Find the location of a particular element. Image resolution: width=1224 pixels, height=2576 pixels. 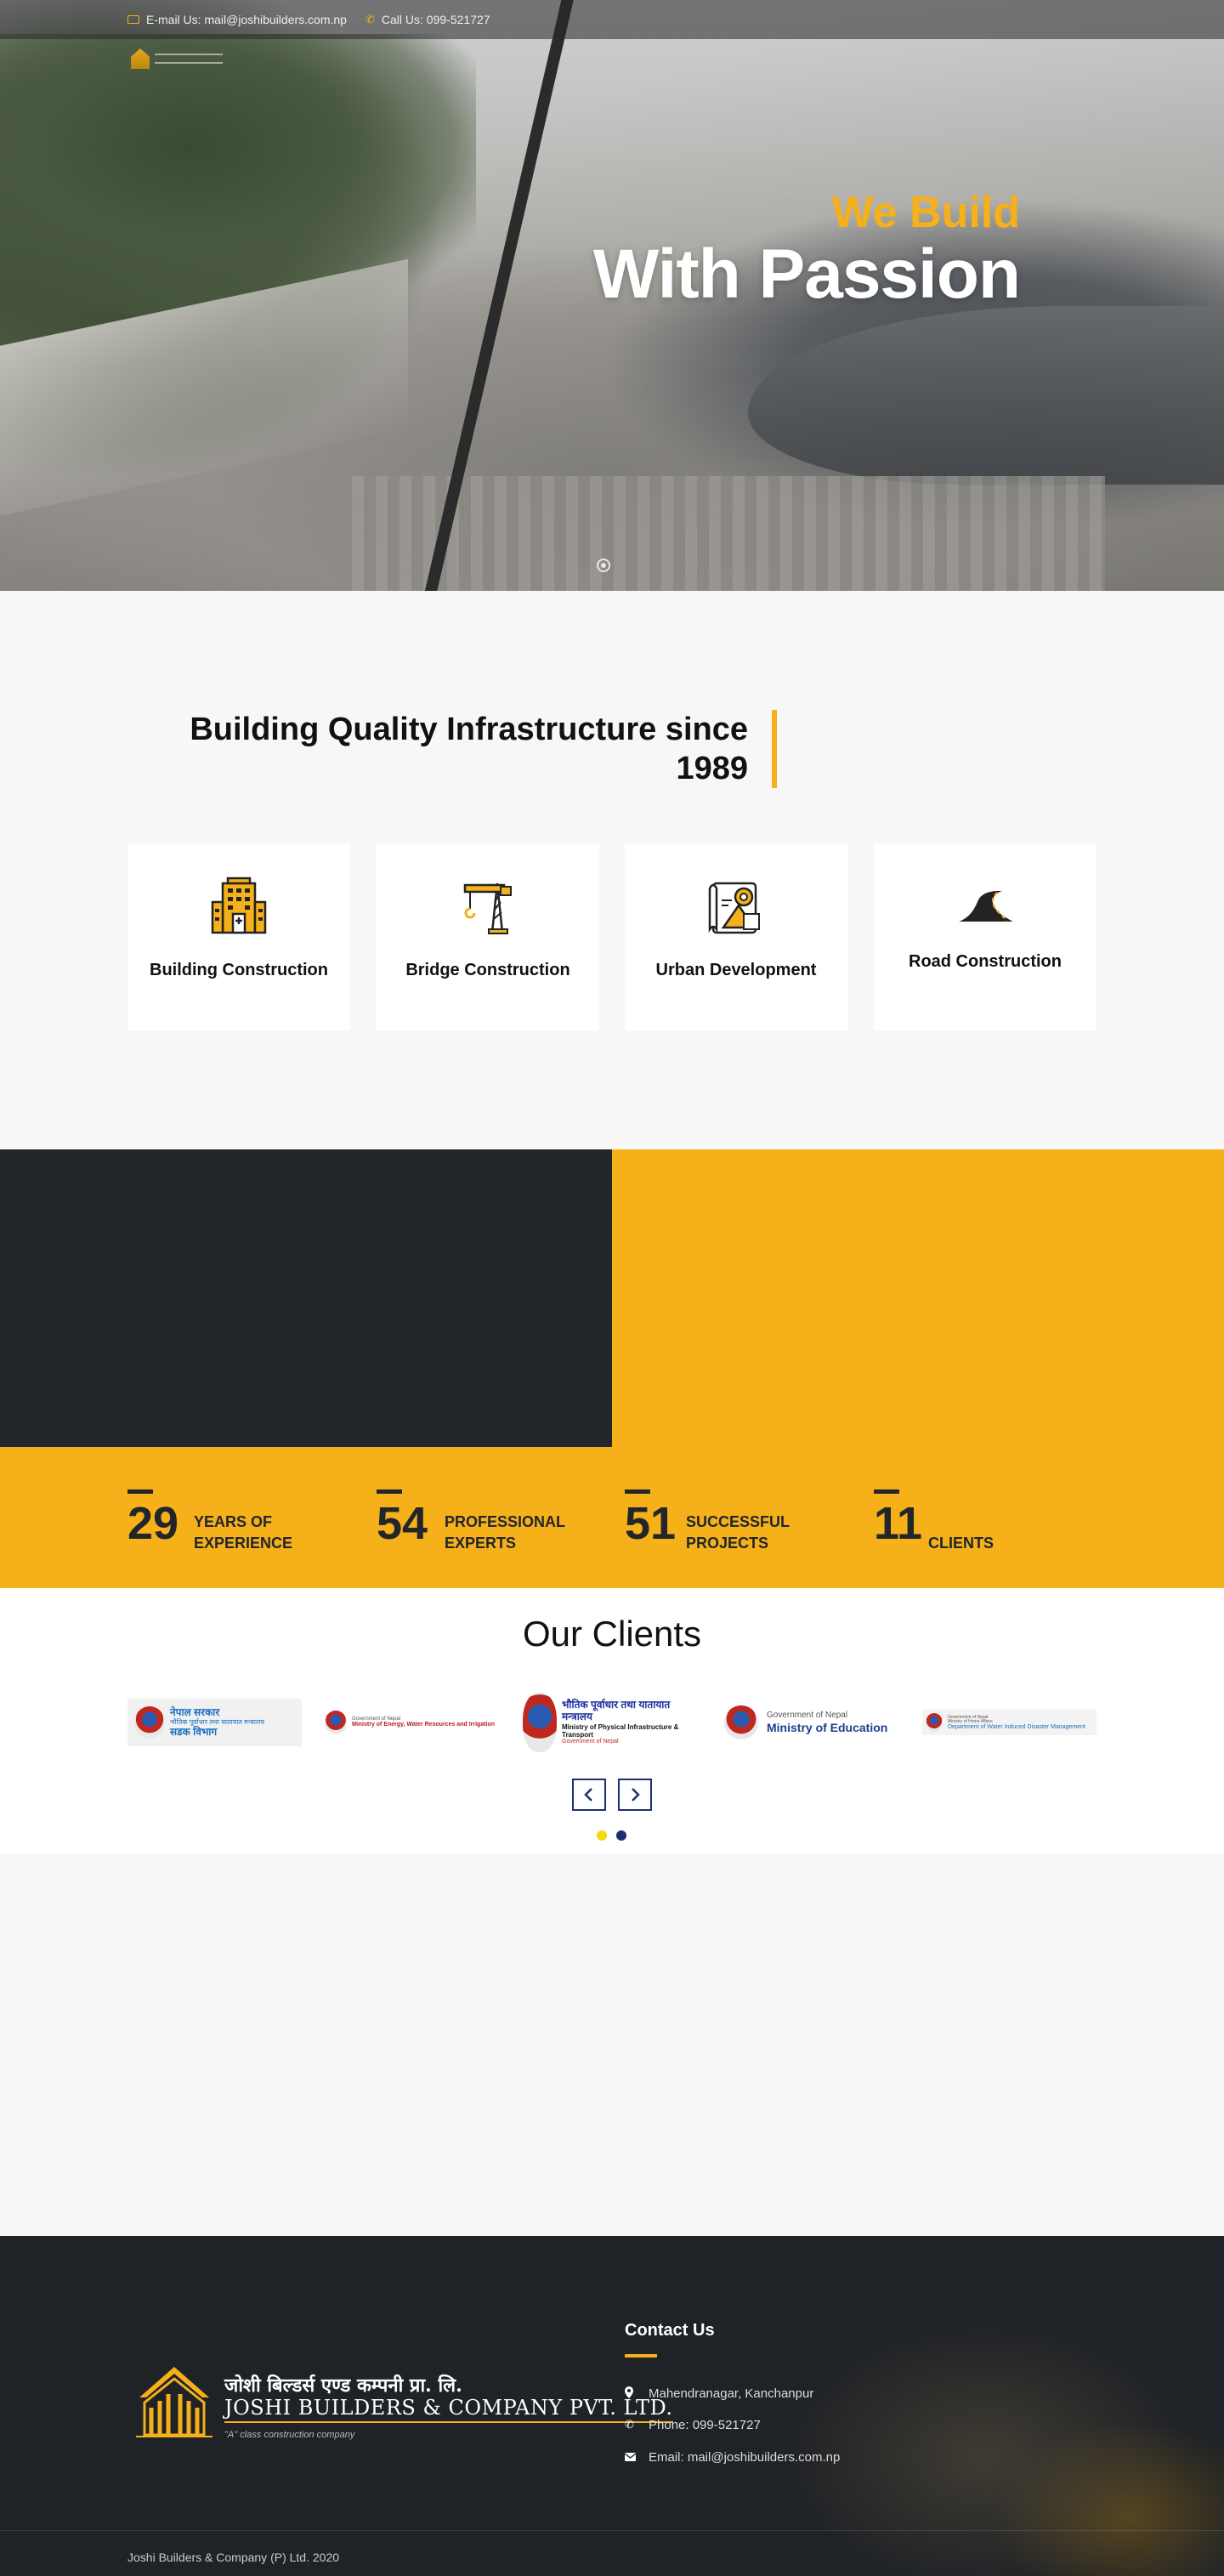

clients-dot is located at coordinates (621, 1835).